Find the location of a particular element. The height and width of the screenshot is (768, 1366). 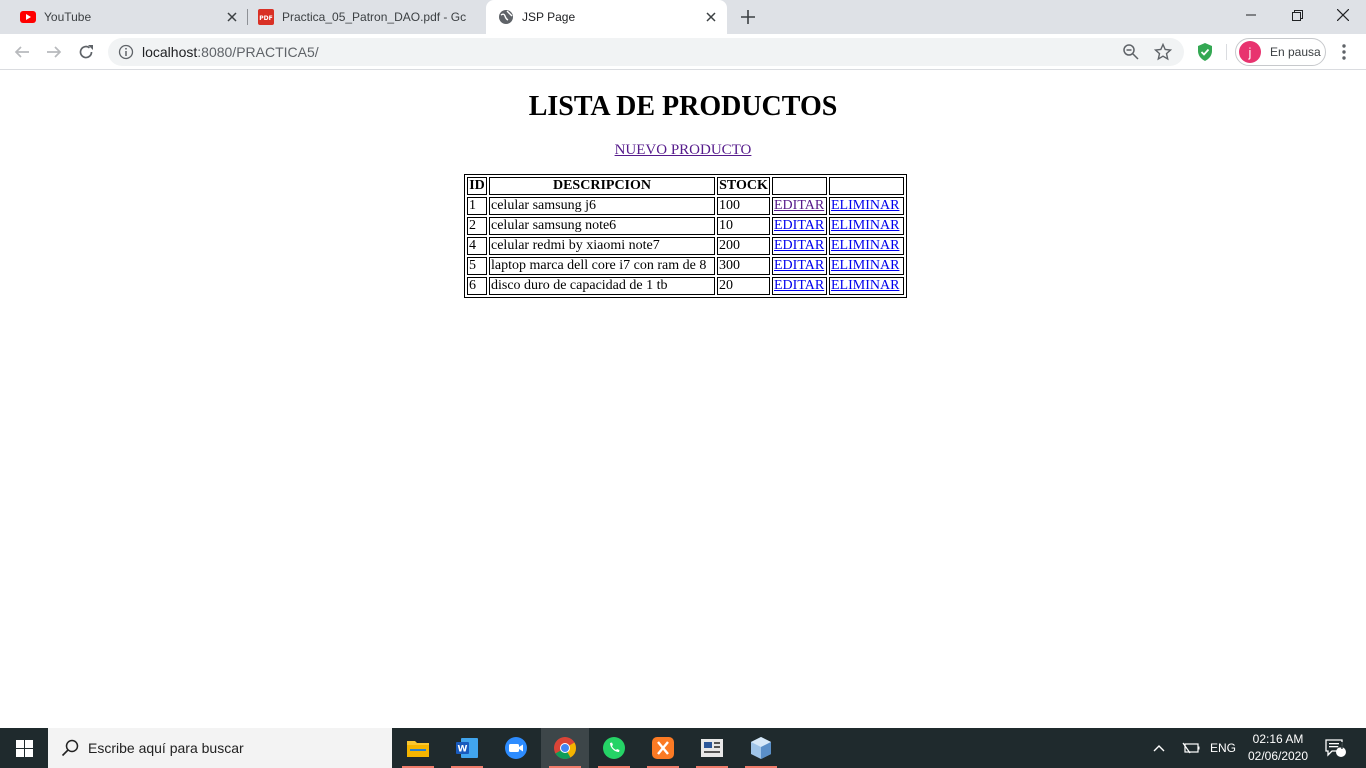

cell-descripcion: celular samsung note6 is located at coordinates (602, 226).